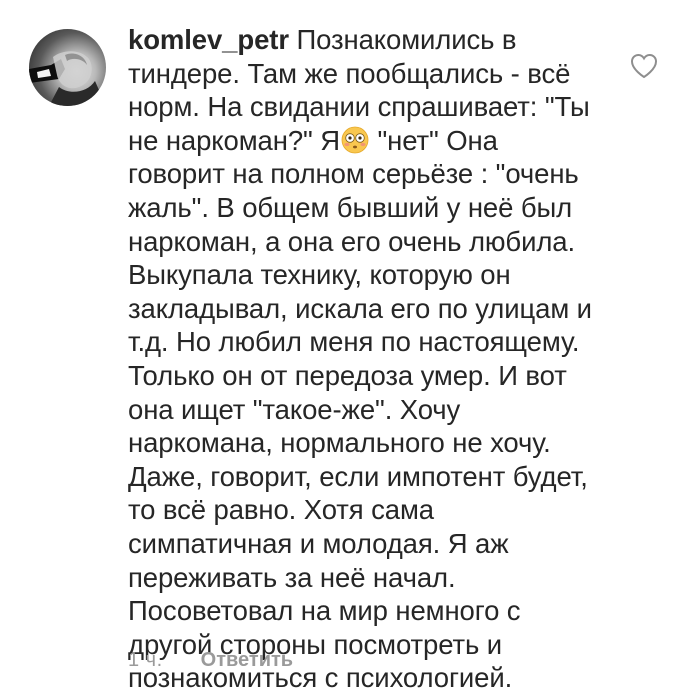 The width and height of the screenshot is (700, 695). What do you see at coordinates (67, 78) in the screenshot?
I see `avatar-photo` at bounding box center [67, 78].